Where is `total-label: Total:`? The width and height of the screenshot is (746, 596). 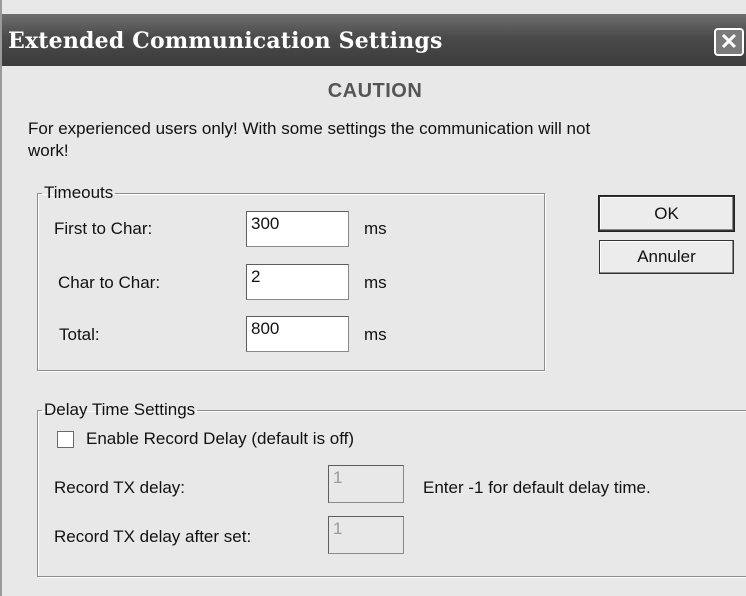 total-label: Total: is located at coordinates (79, 334).